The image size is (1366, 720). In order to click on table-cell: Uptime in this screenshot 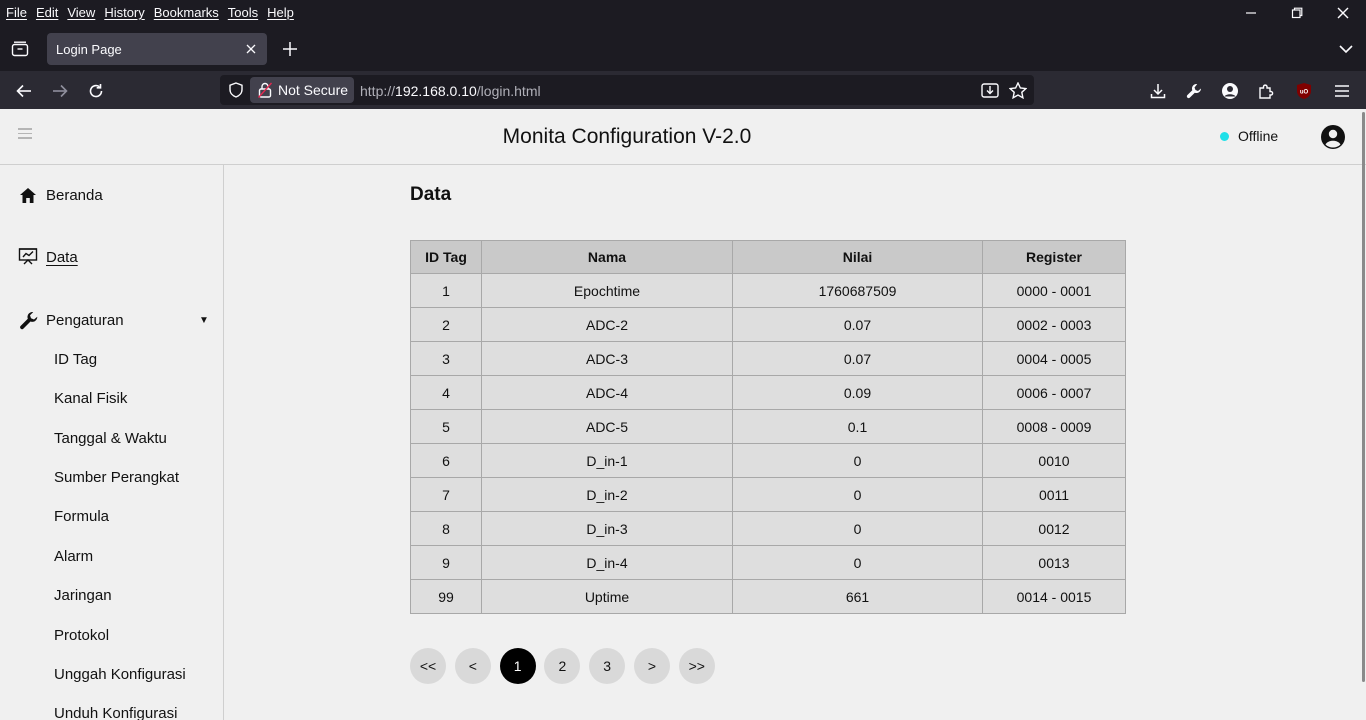, I will do `click(607, 596)`.